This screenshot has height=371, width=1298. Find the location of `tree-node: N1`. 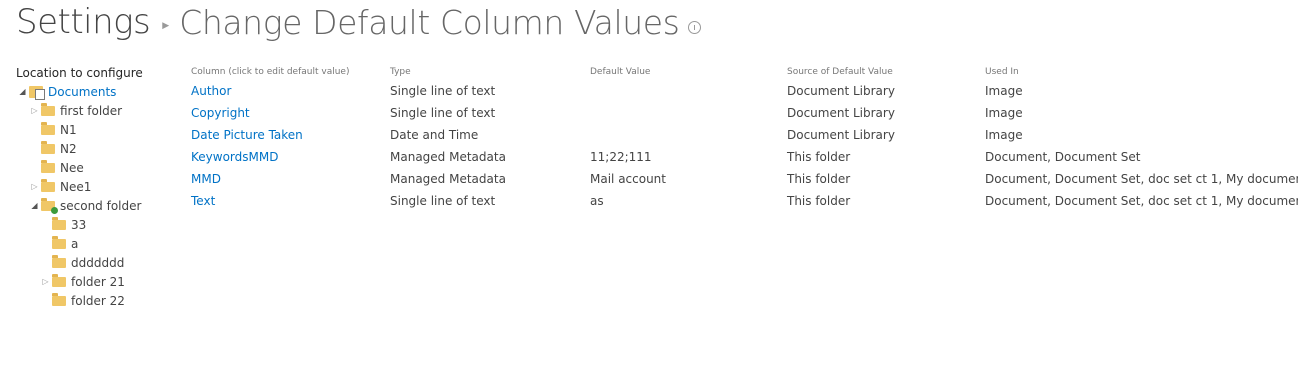

tree-node: N1 is located at coordinates (53, 129).